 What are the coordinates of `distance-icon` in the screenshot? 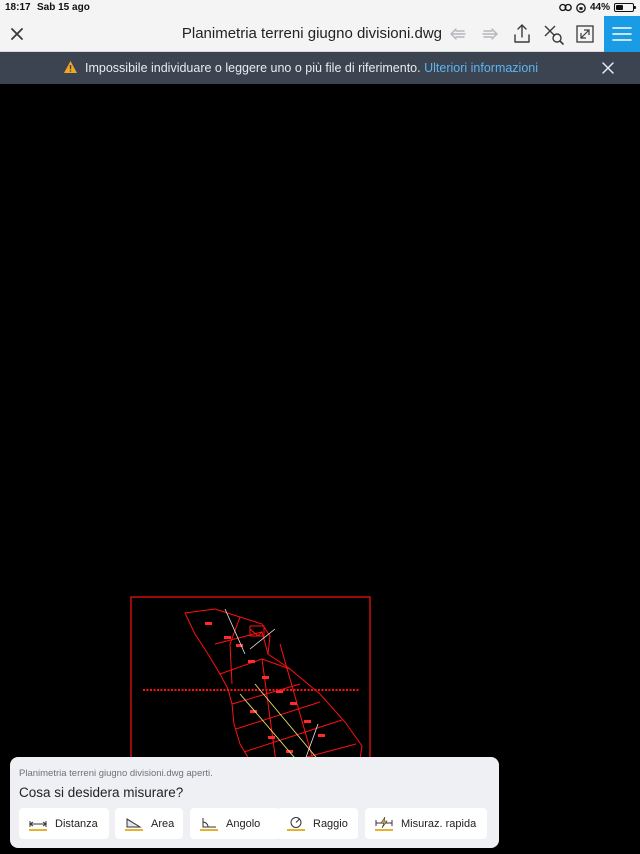 It's located at (38, 825).